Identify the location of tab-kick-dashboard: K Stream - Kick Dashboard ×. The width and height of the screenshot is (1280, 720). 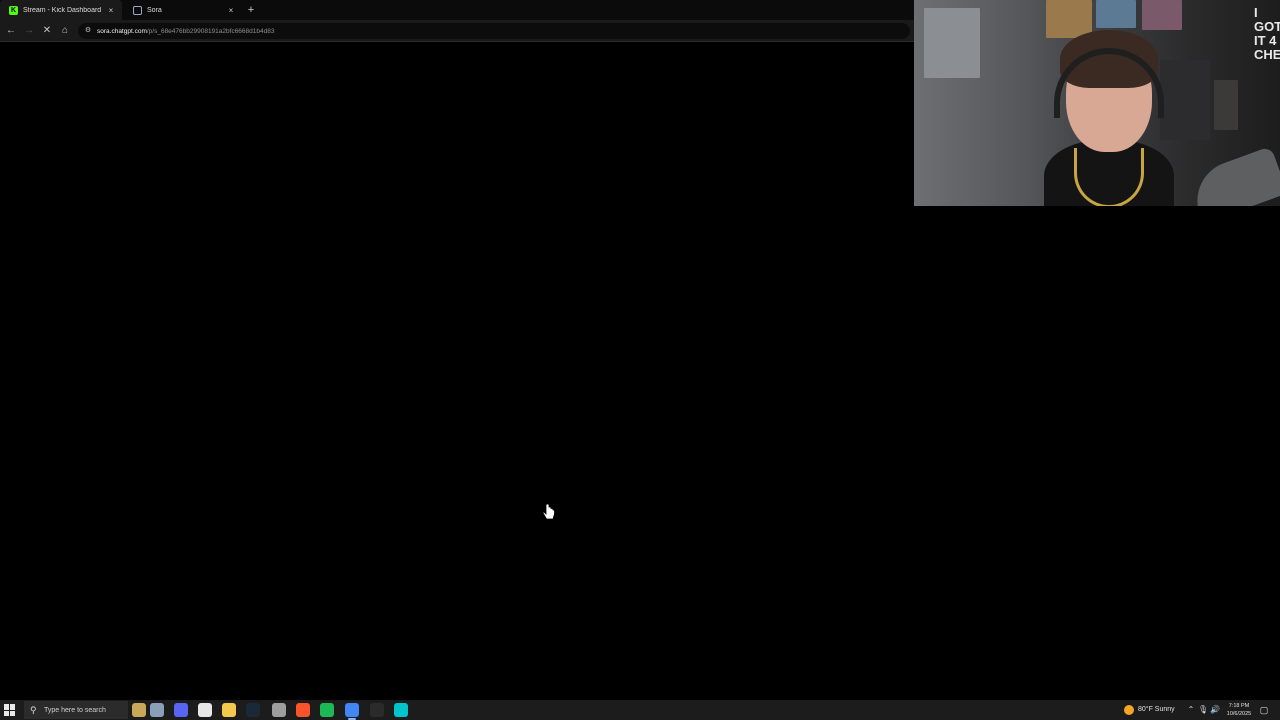
(61, 10).